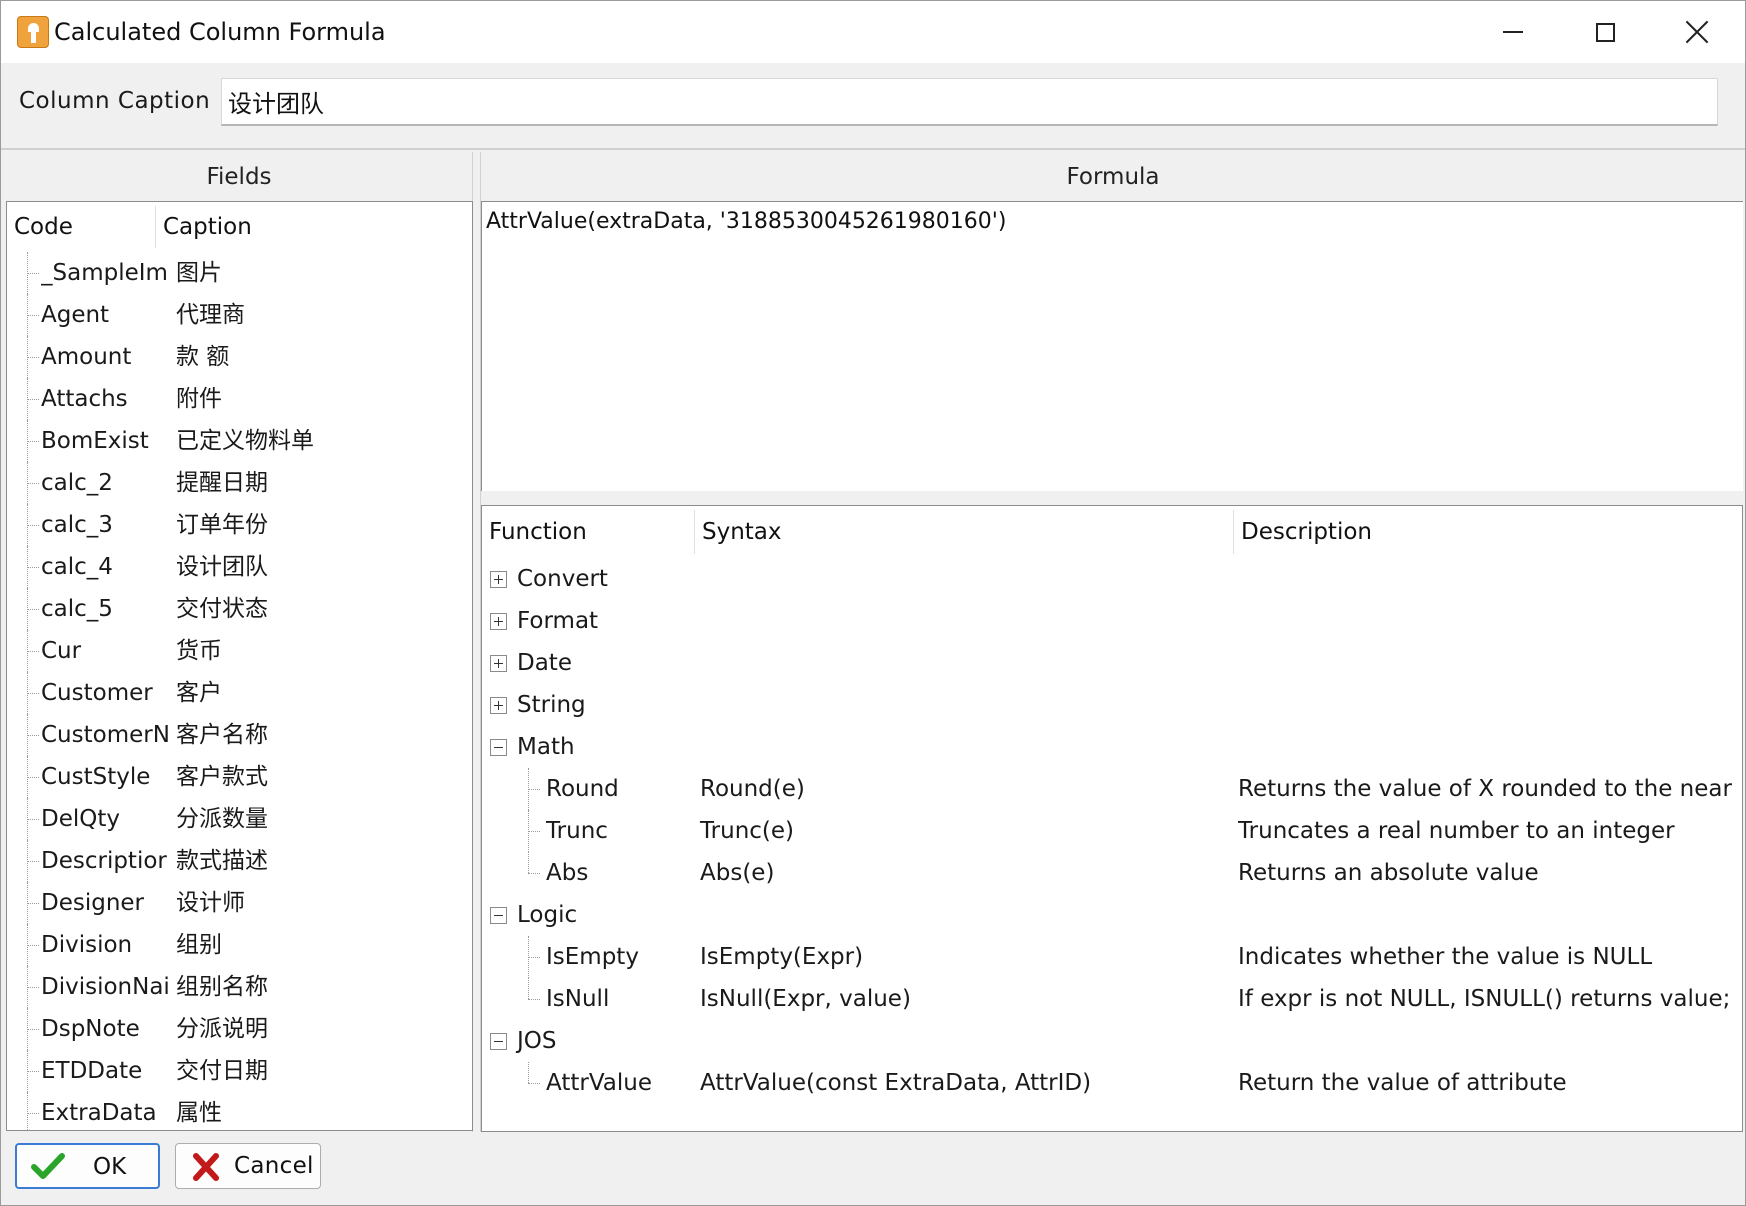 Image resolution: width=1746 pixels, height=1206 pixels. I want to click on function-name: Trunc, so click(577, 831).